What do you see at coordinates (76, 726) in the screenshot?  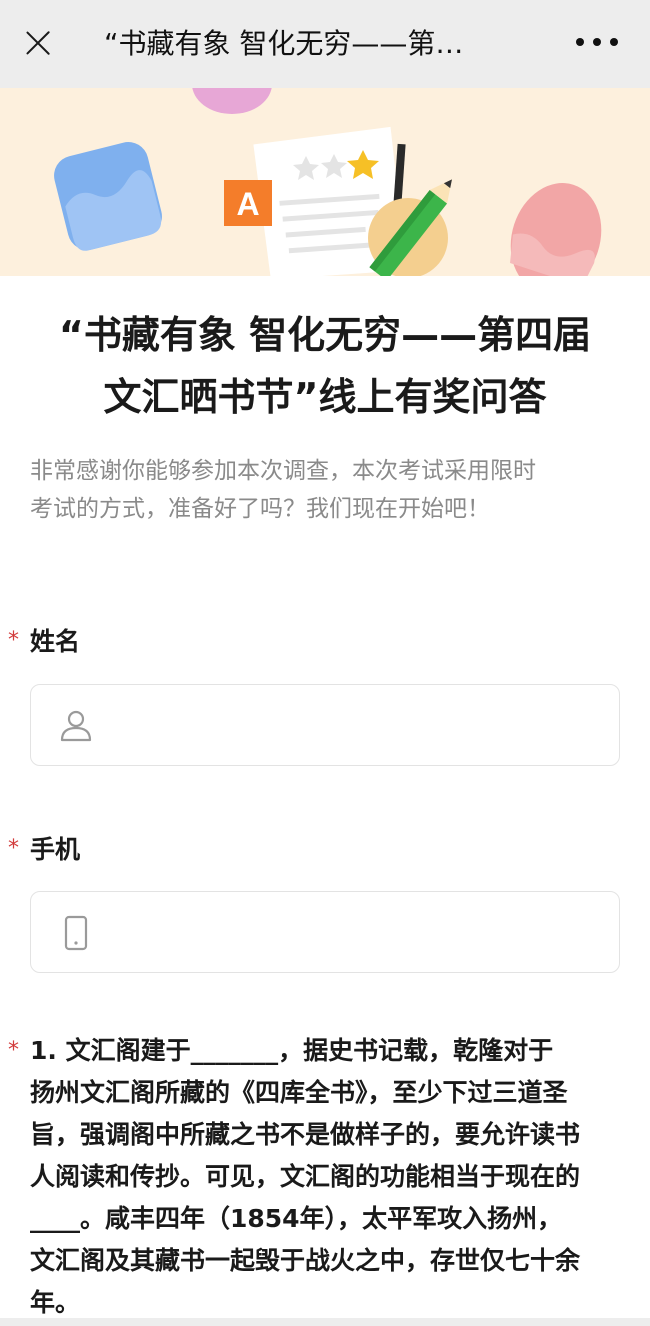 I see `user-icon` at bounding box center [76, 726].